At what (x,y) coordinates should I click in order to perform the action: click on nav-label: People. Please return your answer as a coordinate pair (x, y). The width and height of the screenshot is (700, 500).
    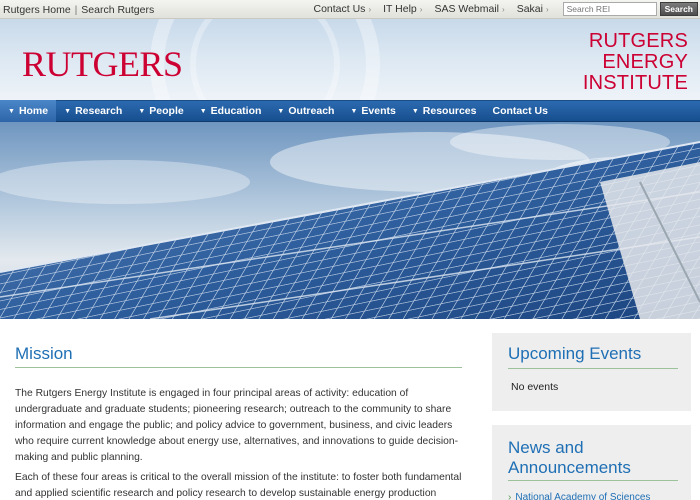
    Looking at the image, I should click on (166, 111).